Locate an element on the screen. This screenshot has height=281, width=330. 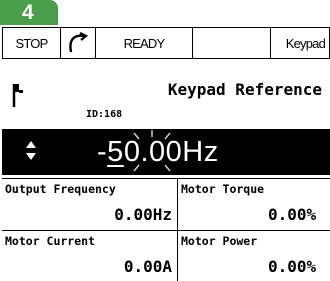
page-number-badge: 4 is located at coordinates (29, 12).